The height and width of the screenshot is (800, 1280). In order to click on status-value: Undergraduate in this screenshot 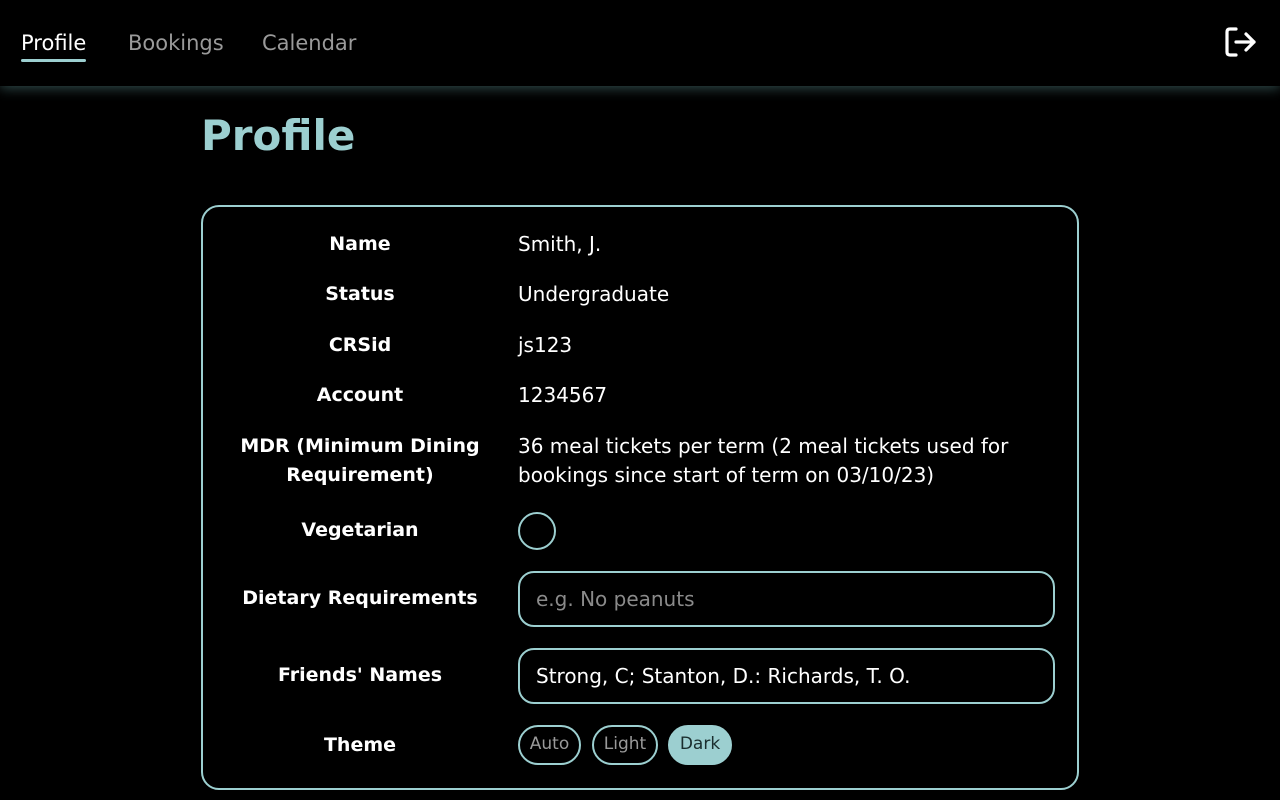, I will do `click(594, 294)`.